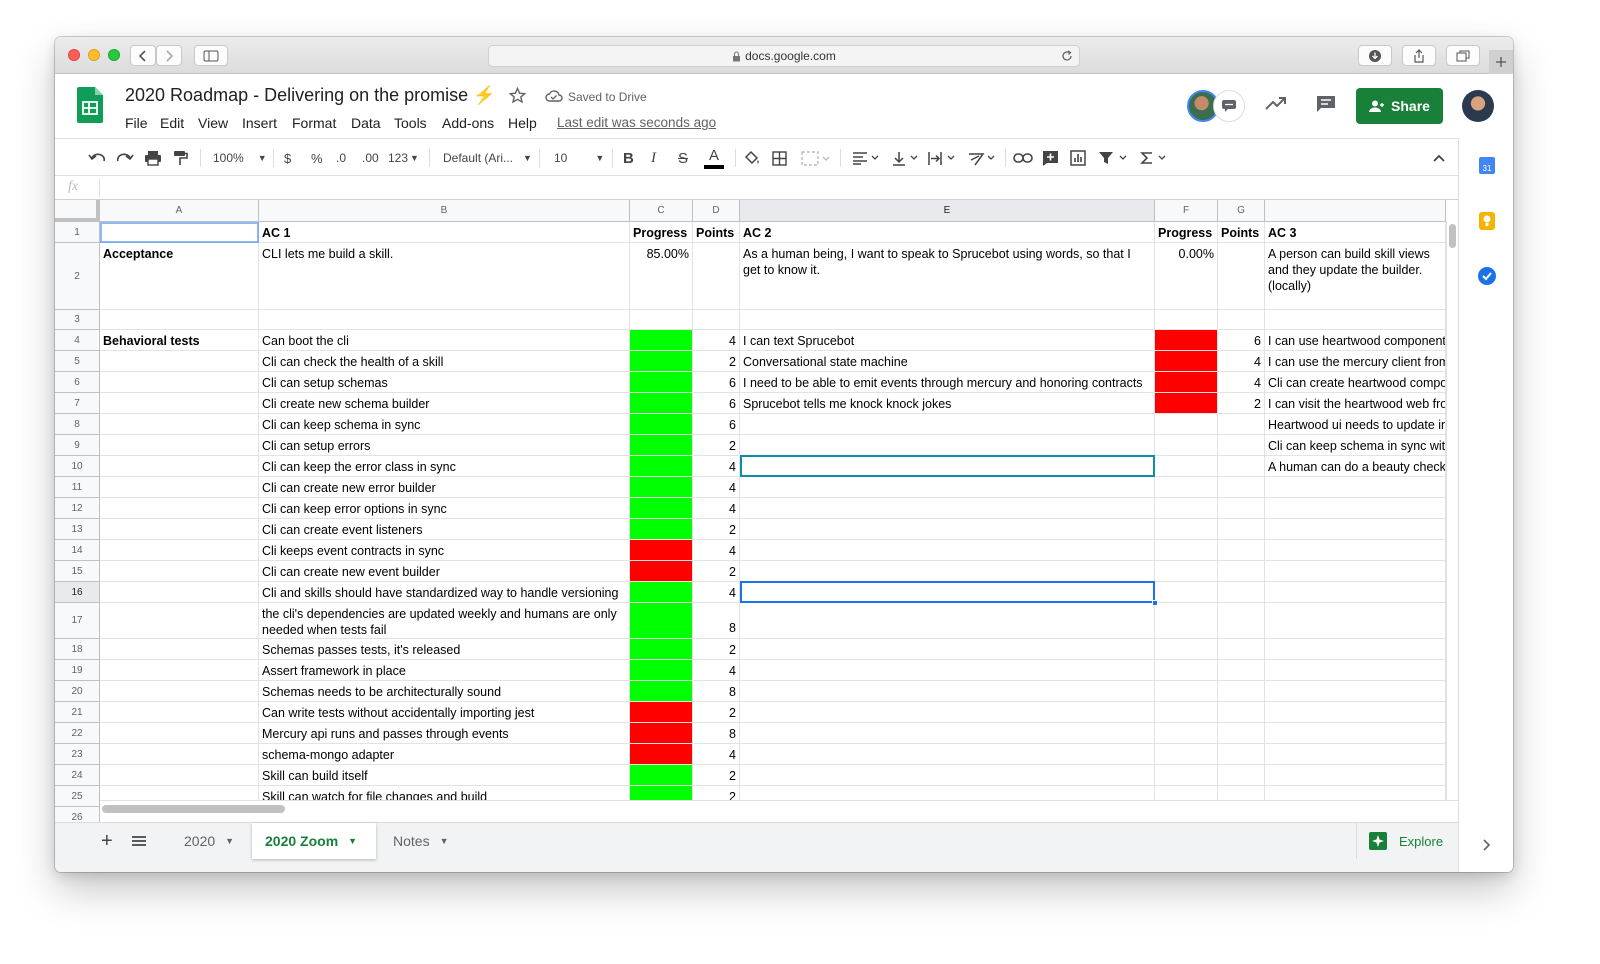  What do you see at coordinates (1487, 845) in the screenshot?
I see `expand-panel-icon` at bounding box center [1487, 845].